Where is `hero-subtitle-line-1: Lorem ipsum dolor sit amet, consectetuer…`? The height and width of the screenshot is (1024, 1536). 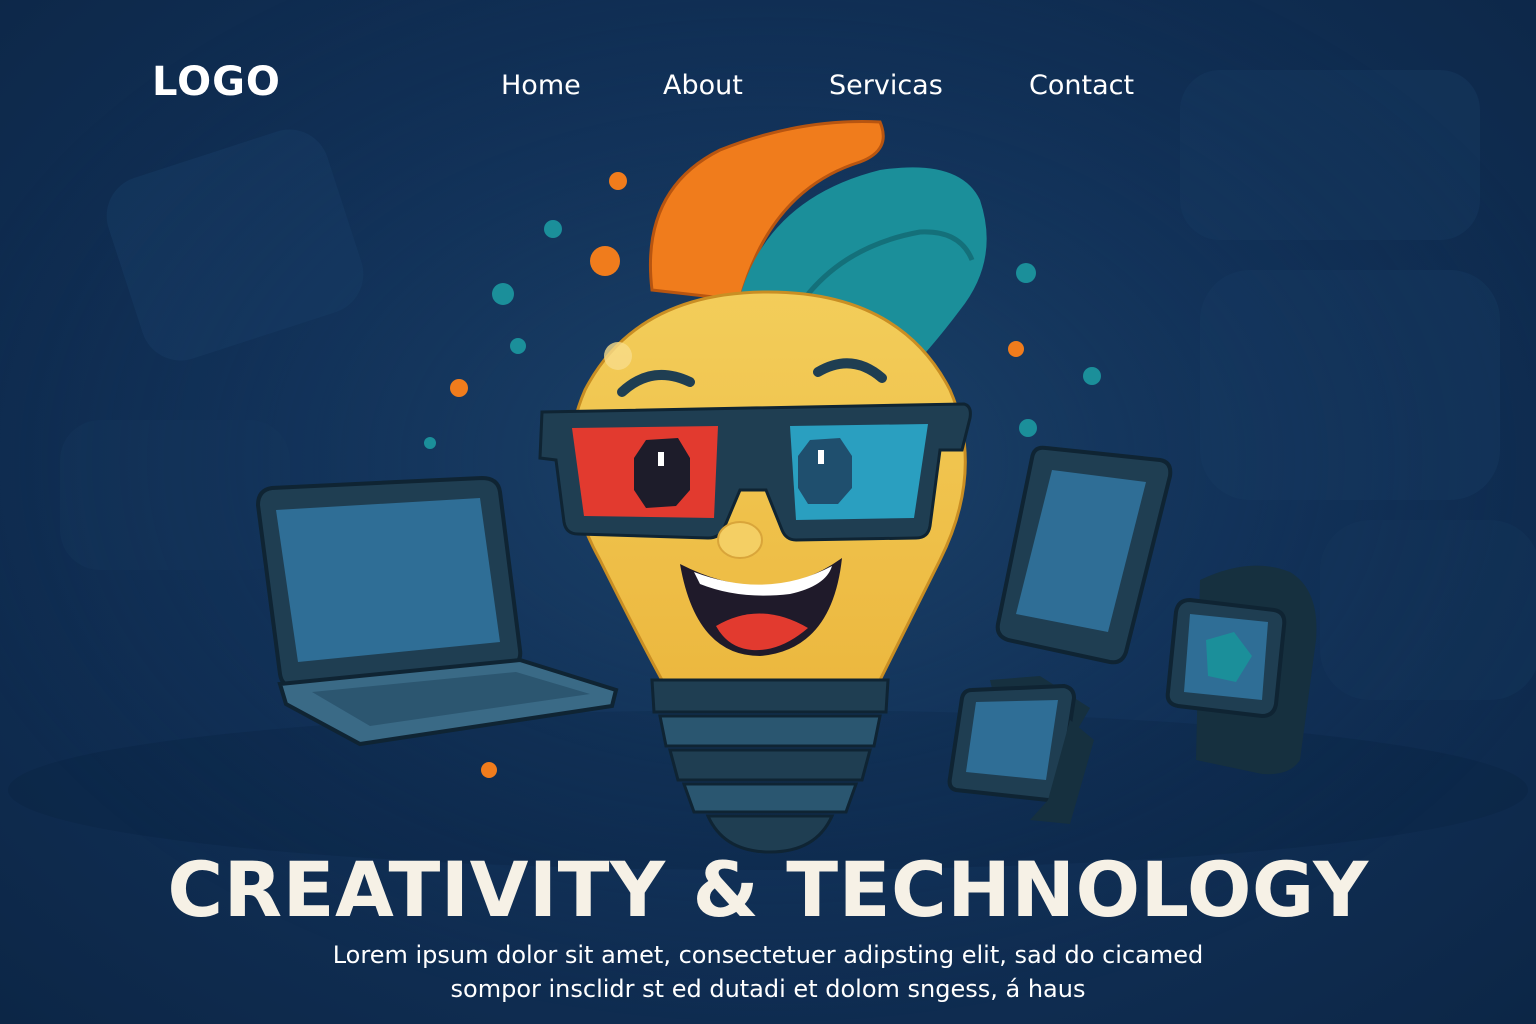 hero-subtitle-line-1: Lorem ipsum dolor sit amet, consectetuer… is located at coordinates (768, 955).